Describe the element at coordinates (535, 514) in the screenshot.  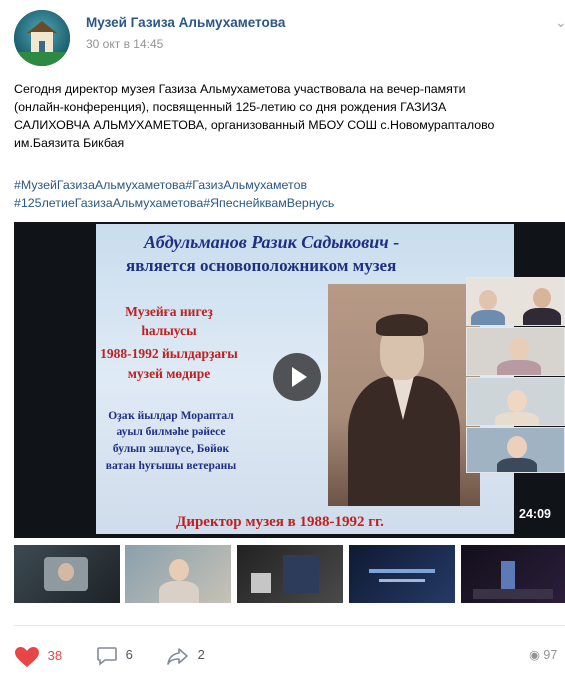
I see `video-duration: 24:09` at that location.